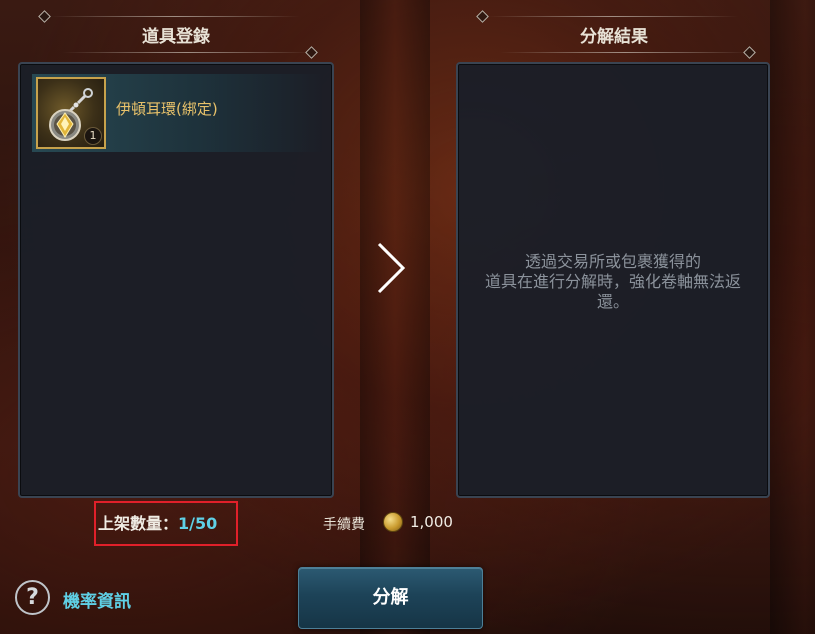  I want to click on decompose-result-title: 分解結果, so click(614, 37).